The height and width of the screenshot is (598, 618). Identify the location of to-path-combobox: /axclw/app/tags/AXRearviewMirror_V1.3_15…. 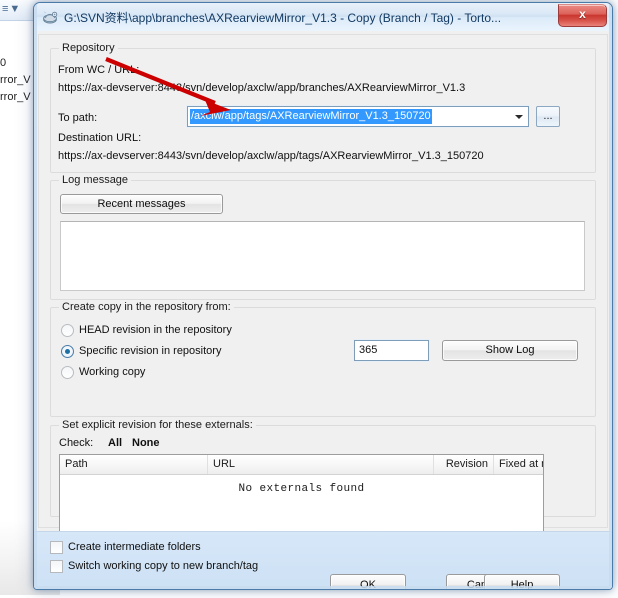
(358, 116).